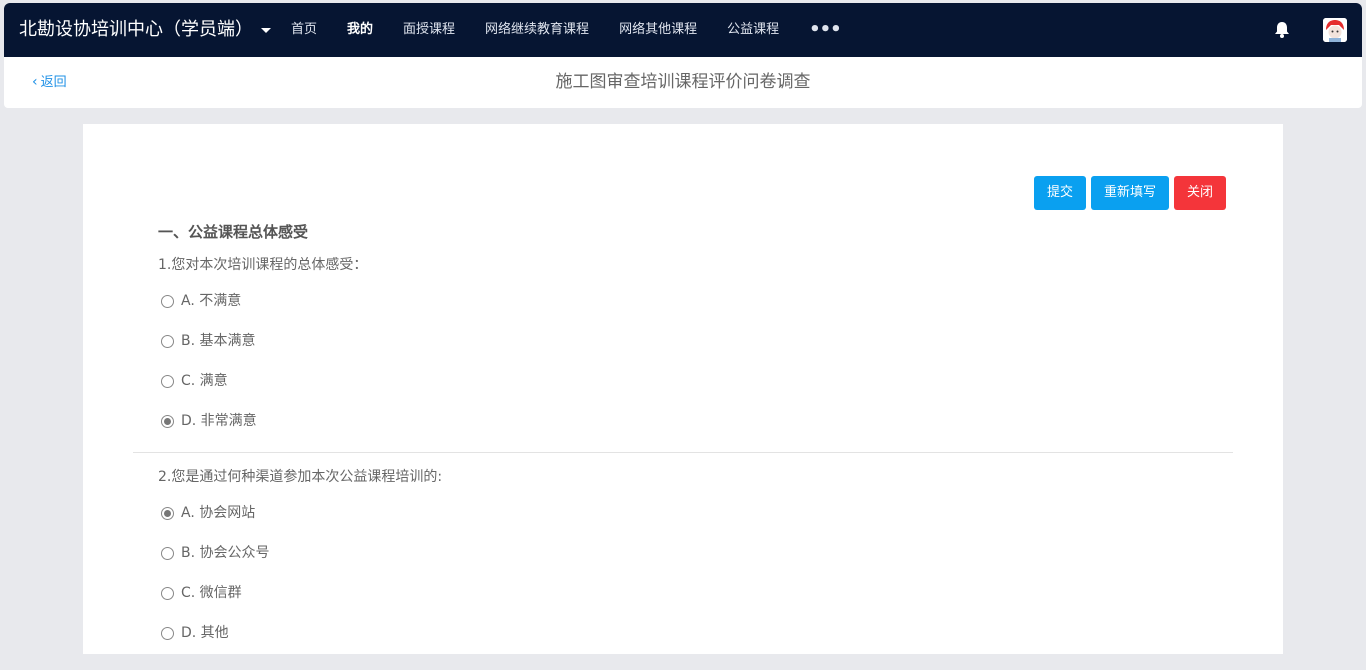 The image size is (1366, 670). I want to click on q2-option-a: A. 协会网站, so click(208, 513).